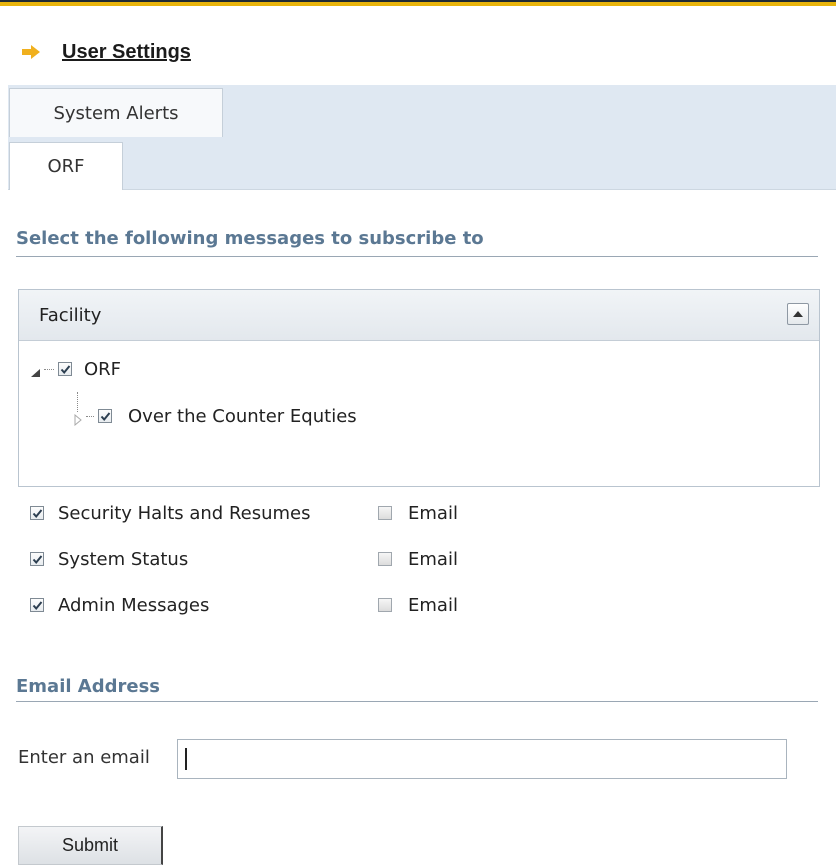 This screenshot has height=865, width=836. What do you see at coordinates (184, 513) in the screenshot?
I see `message-option-label: Security Halts and Resumes` at bounding box center [184, 513].